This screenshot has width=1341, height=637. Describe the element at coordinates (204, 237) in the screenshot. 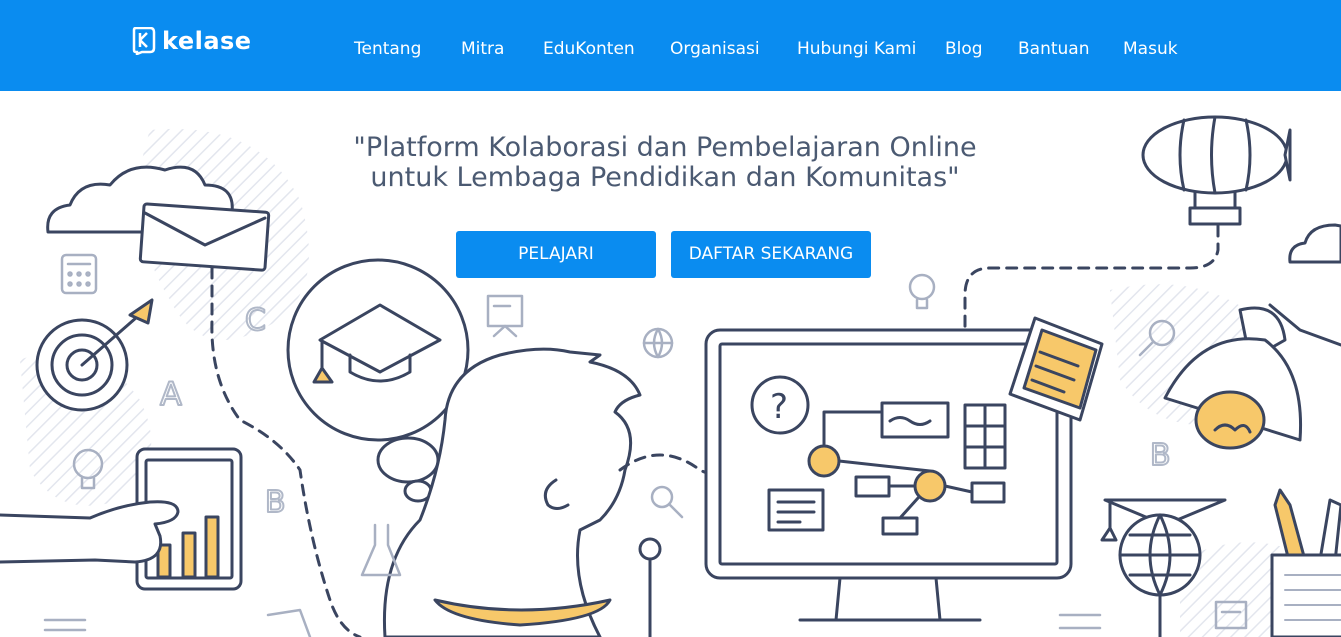

I see `envelope-icon` at that location.